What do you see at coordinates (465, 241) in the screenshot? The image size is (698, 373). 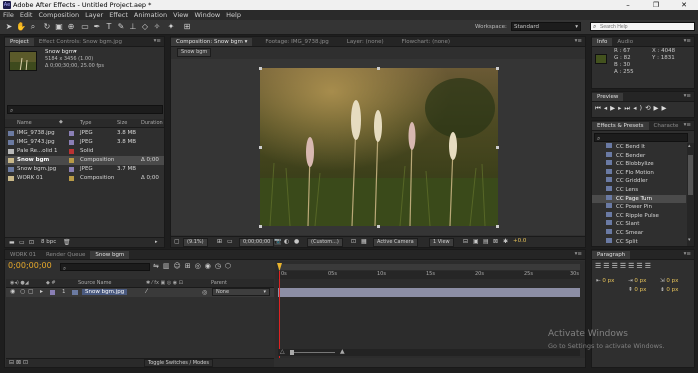 I see `toggle-pixel-icon: ⊟` at bounding box center [465, 241].